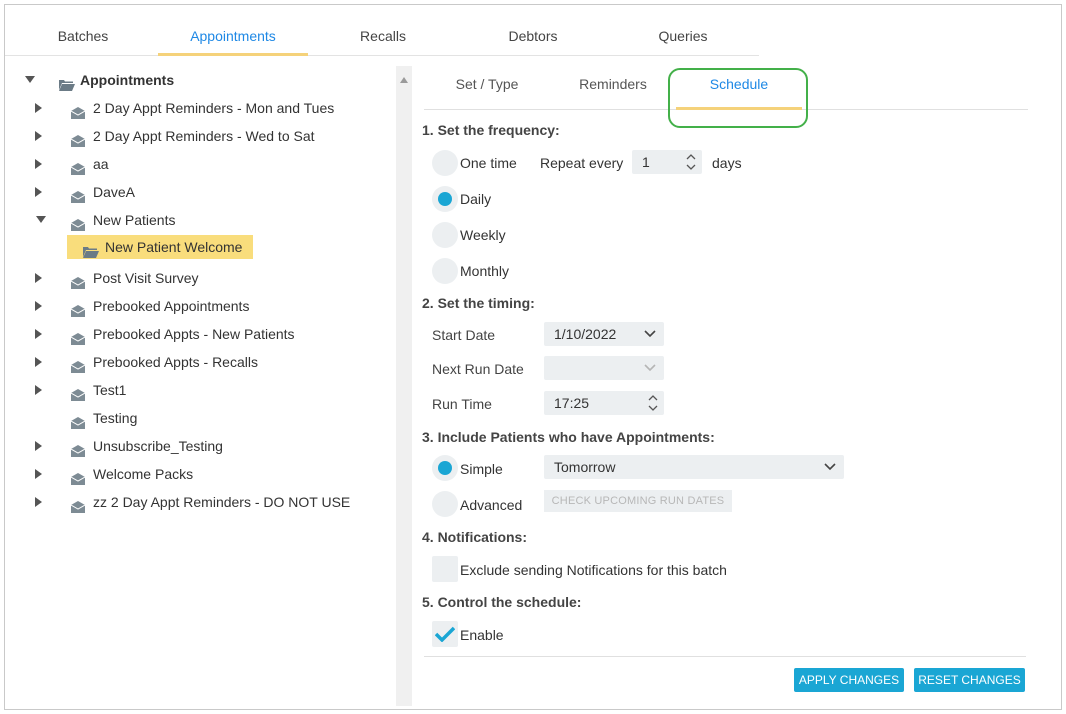 This screenshot has width=1066, height=714. I want to click on control-title: 5. Control the schedule:, so click(502, 602).